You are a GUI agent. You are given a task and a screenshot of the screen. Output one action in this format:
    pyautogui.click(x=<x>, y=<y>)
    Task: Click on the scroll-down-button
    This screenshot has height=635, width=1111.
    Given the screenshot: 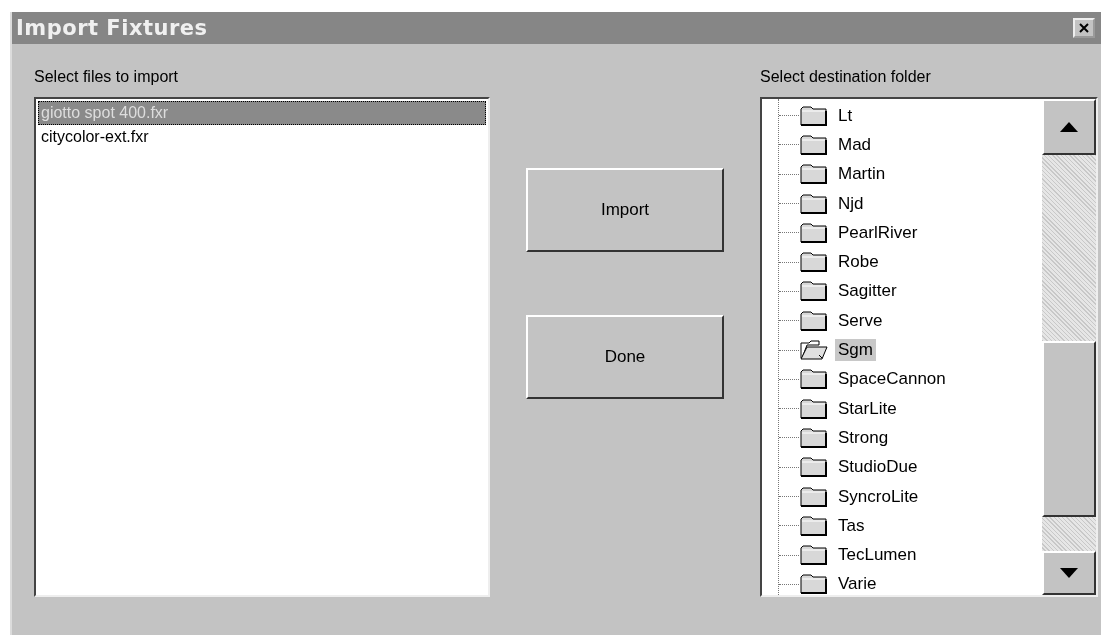 What is the action you would take?
    pyautogui.click(x=1069, y=573)
    